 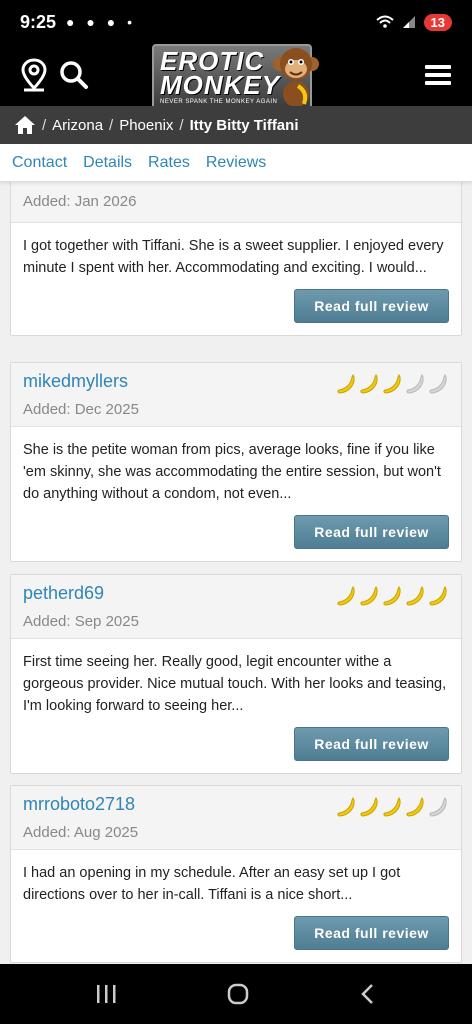 I want to click on battery-indicator: 13, so click(x=437, y=22).